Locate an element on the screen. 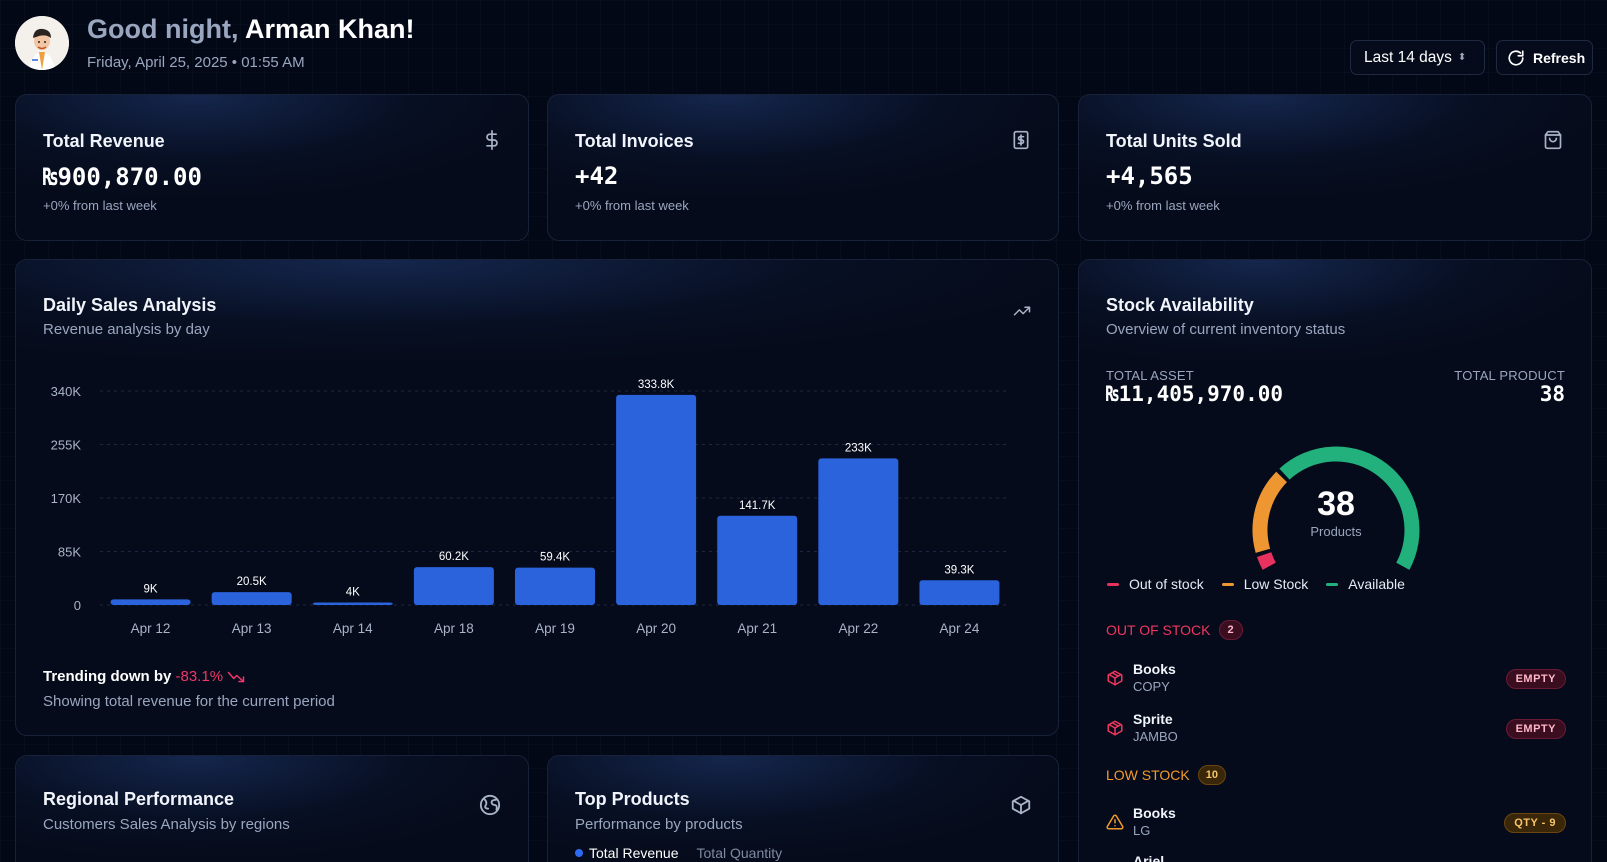 The image size is (1607, 862). gauge-caption: Products is located at coordinates (1336, 531).